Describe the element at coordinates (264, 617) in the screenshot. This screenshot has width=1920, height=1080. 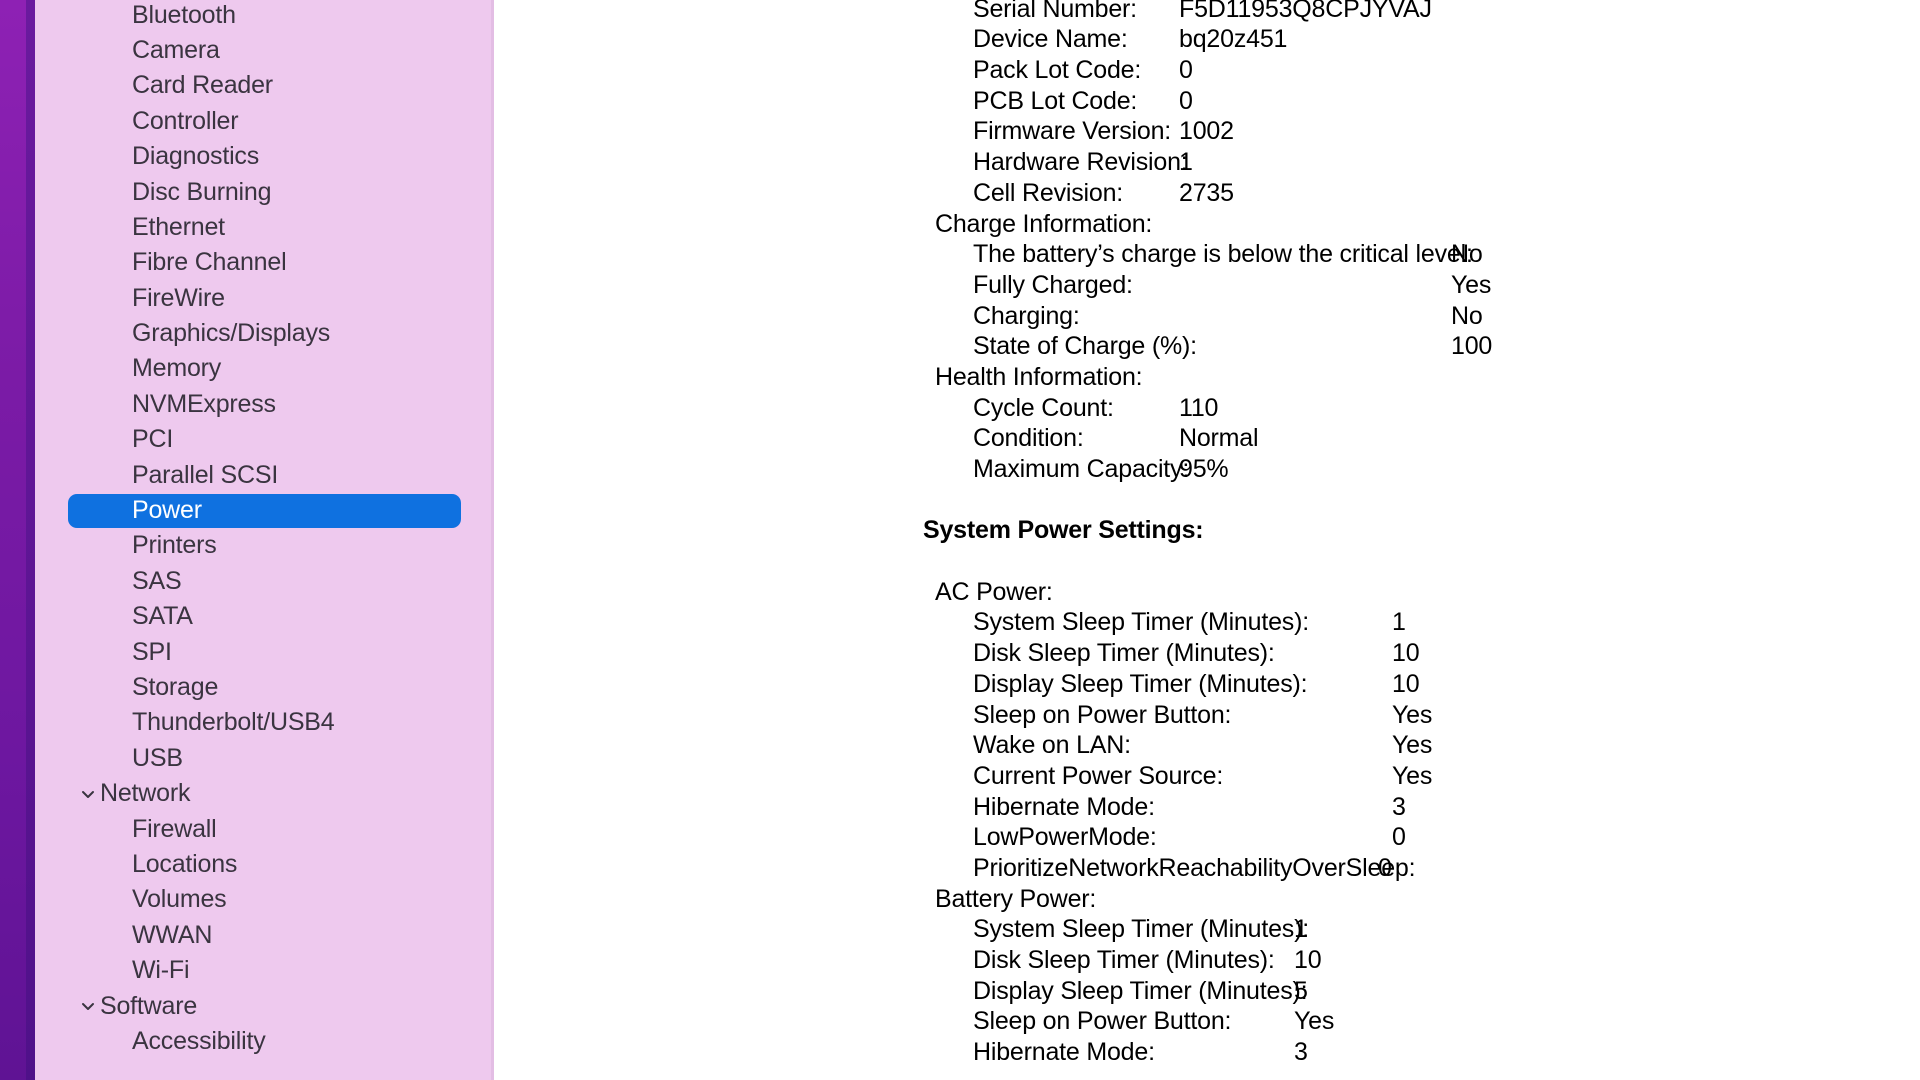
I see `sidebar-item-sata: SATA` at that location.